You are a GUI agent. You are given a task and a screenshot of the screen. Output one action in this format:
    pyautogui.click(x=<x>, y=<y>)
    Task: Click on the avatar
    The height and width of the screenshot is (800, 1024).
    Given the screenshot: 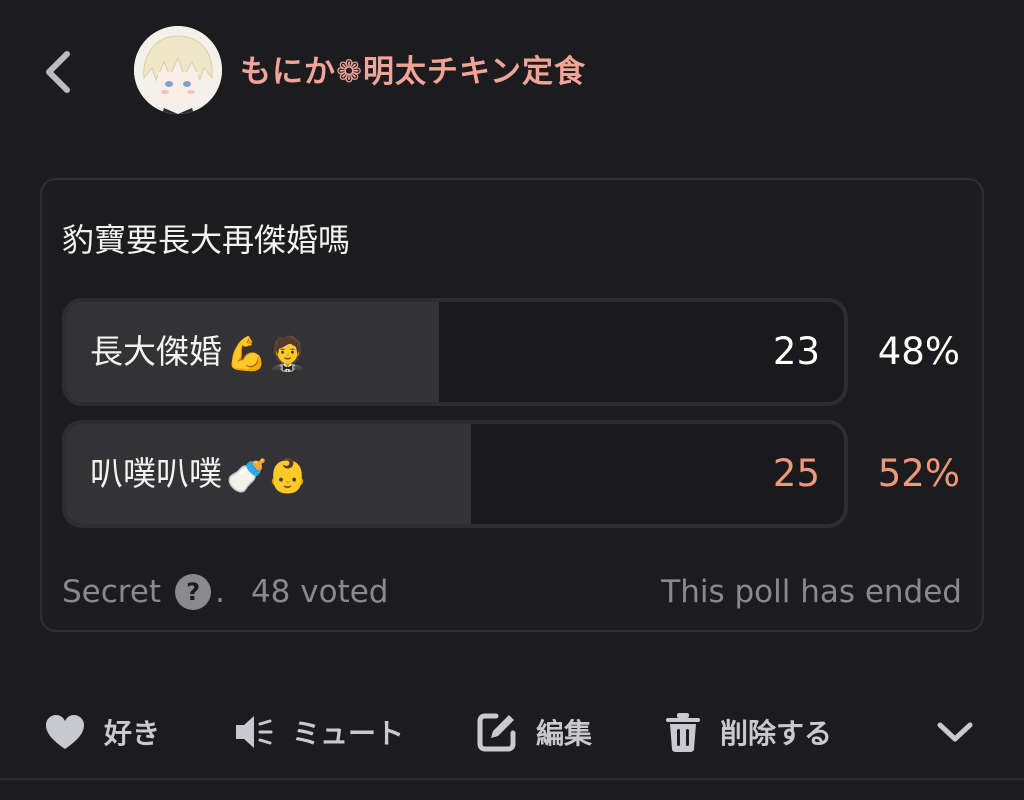 What is the action you would take?
    pyautogui.click(x=178, y=70)
    